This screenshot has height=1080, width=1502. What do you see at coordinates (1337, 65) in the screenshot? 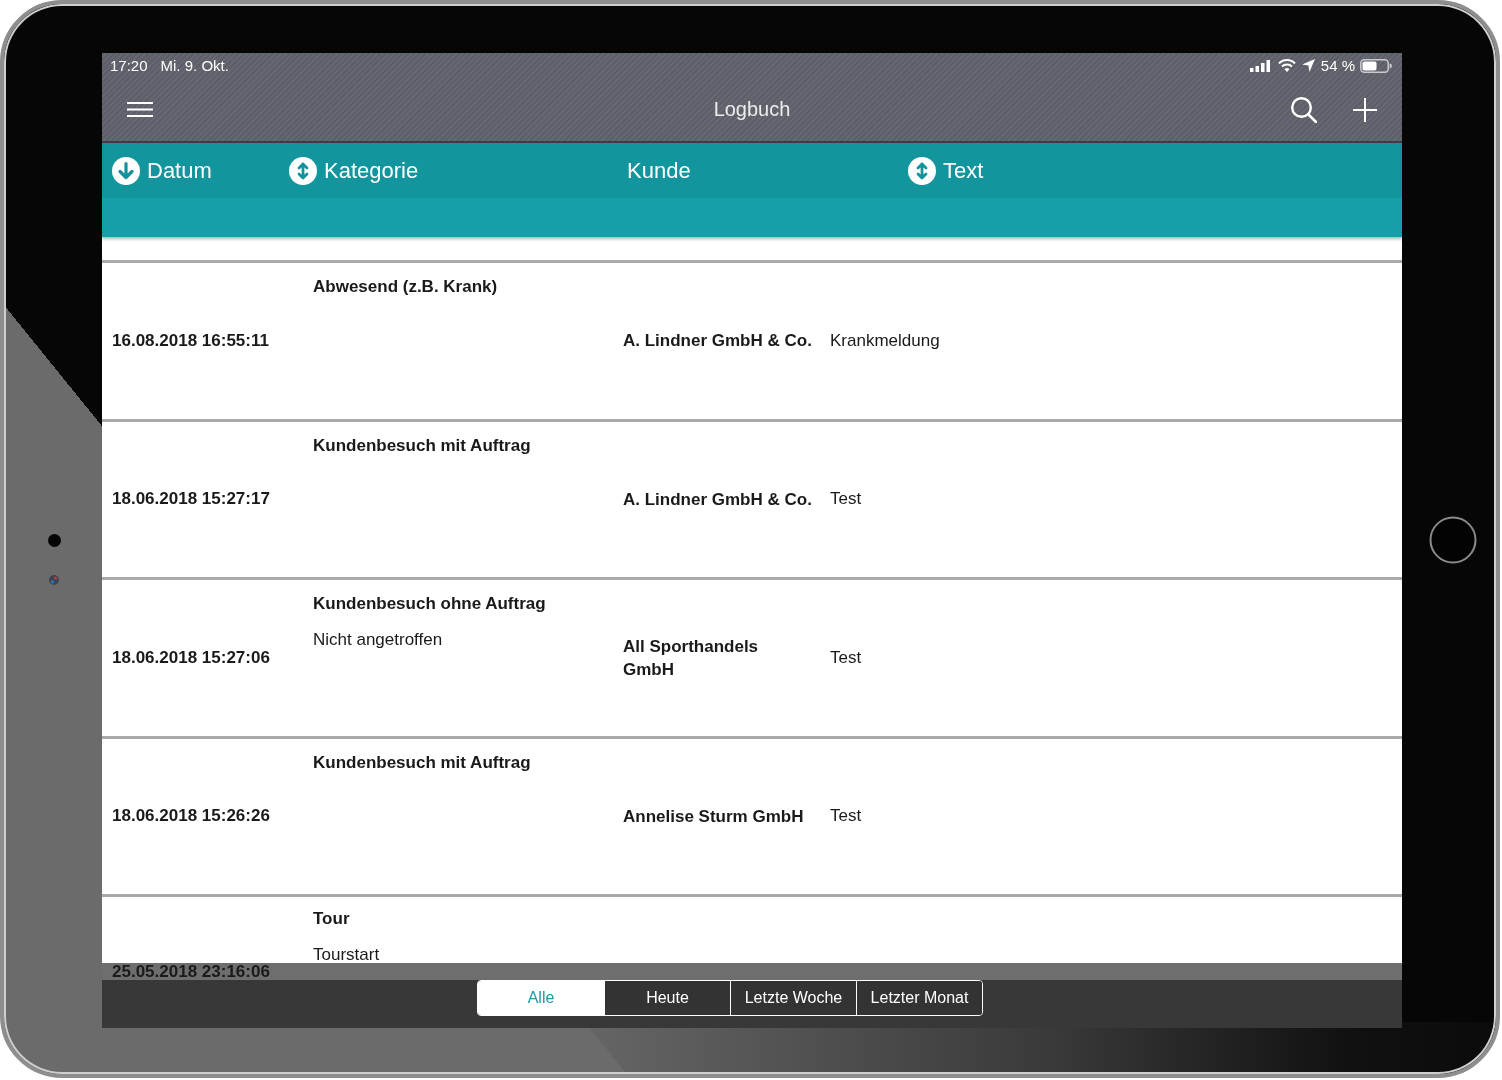
I see `battery-percent: 54 %` at bounding box center [1337, 65].